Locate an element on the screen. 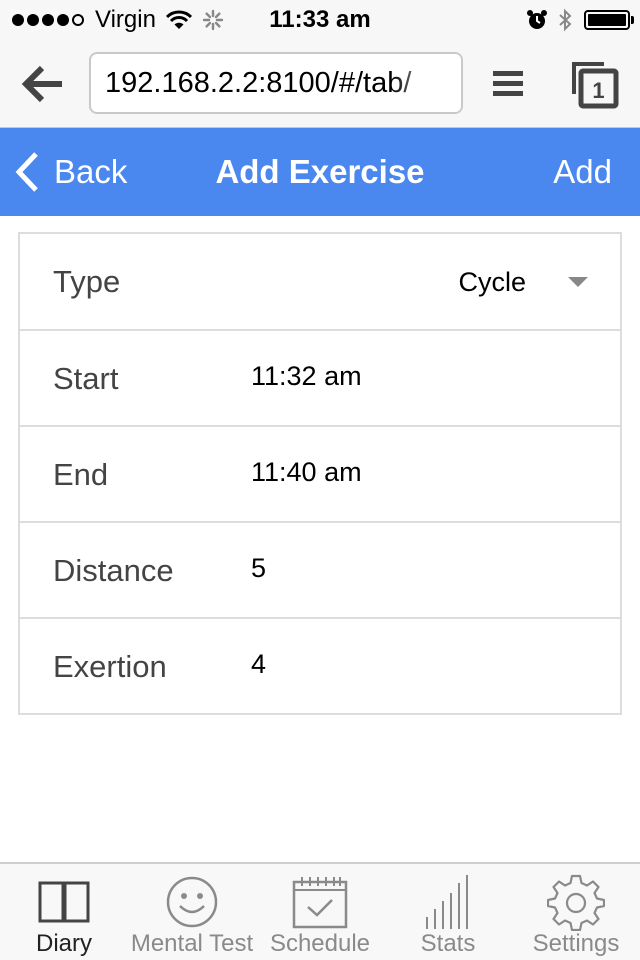  distance-row: Distance 5 is located at coordinates (320, 569).